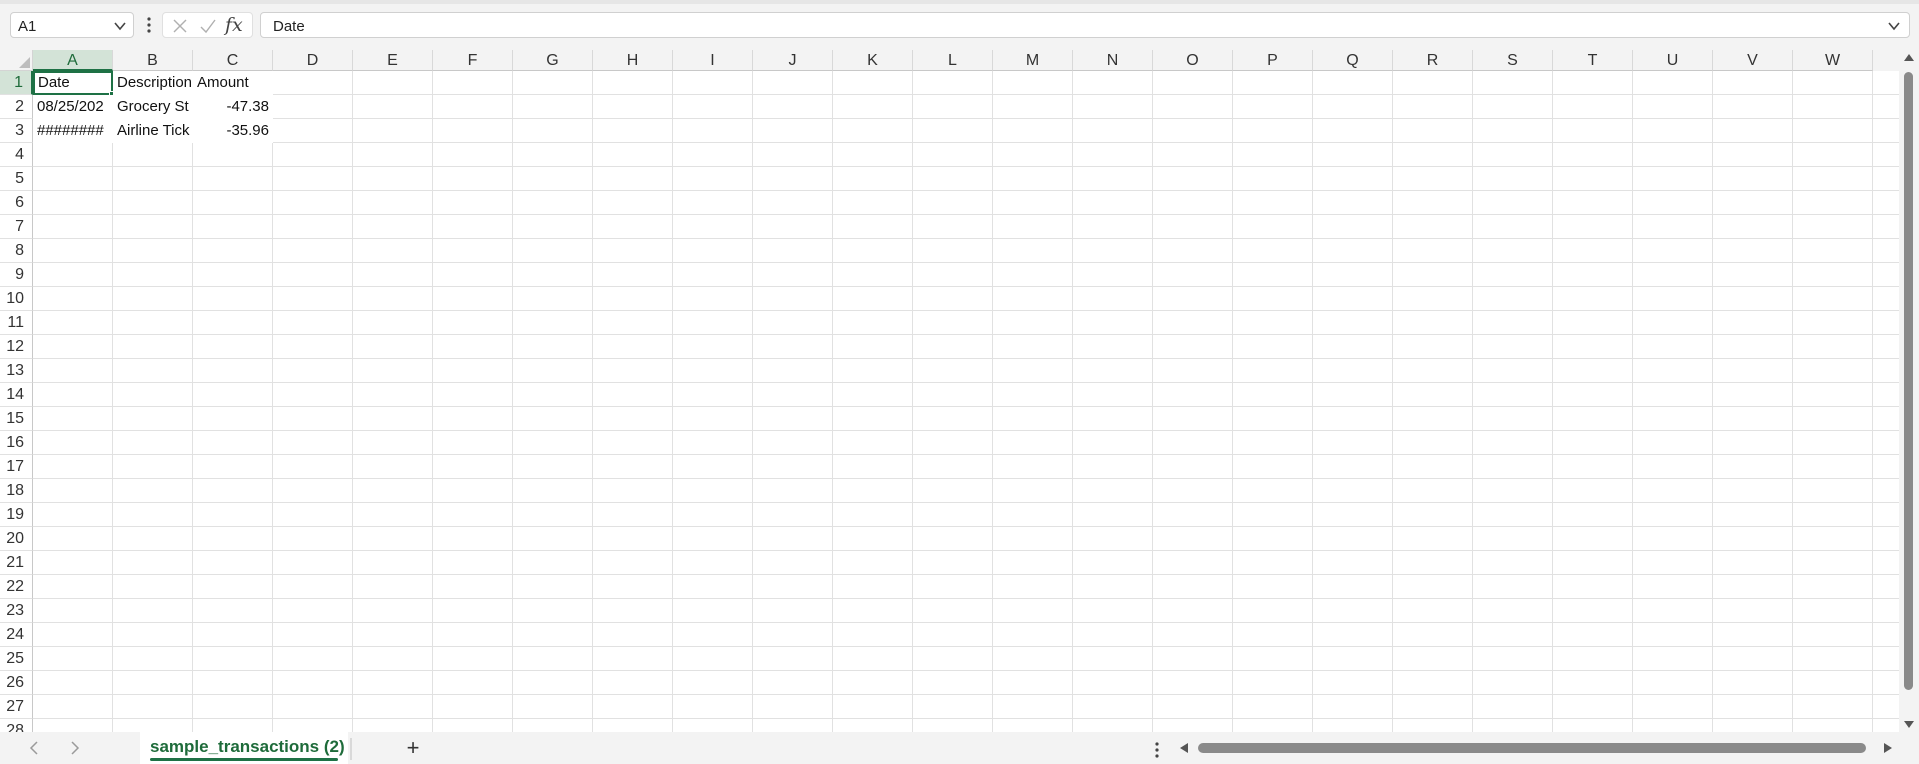 Image resolution: width=1919 pixels, height=764 pixels. Describe the element at coordinates (16, 347) in the screenshot. I see `row-header-12: 12` at that location.